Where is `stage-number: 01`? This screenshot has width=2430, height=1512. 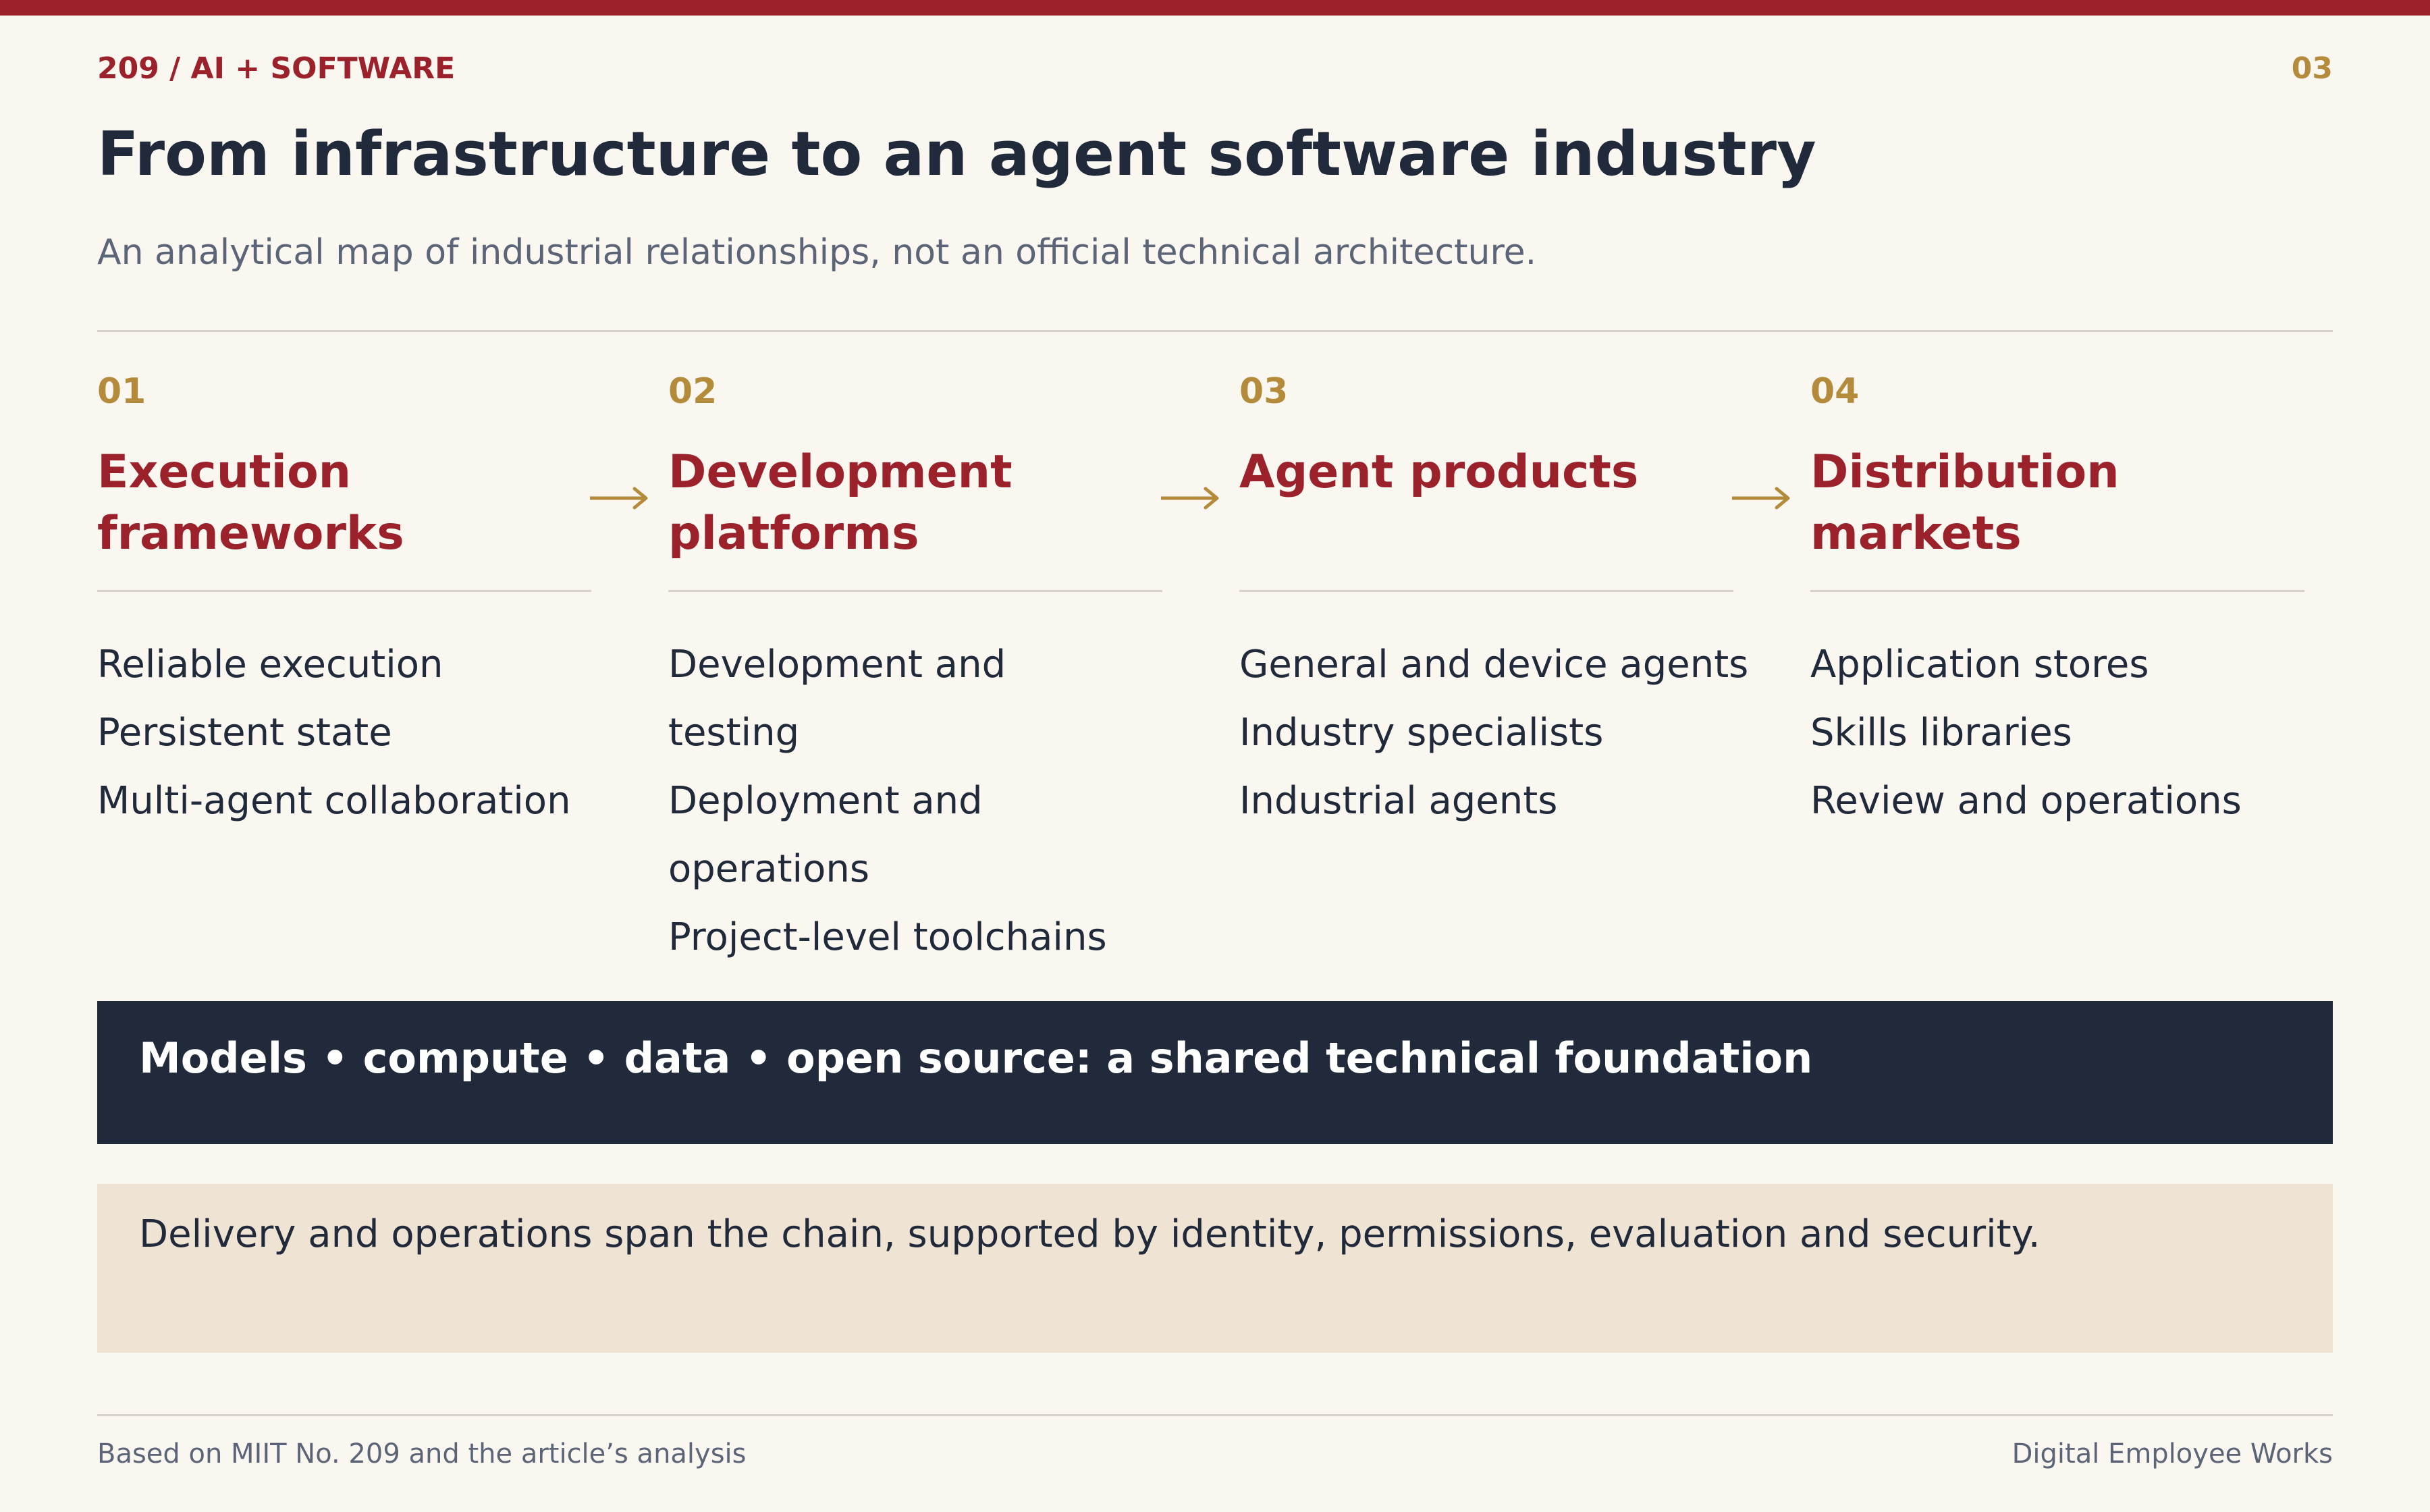 stage-number: 01 is located at coordinates (122, 391).